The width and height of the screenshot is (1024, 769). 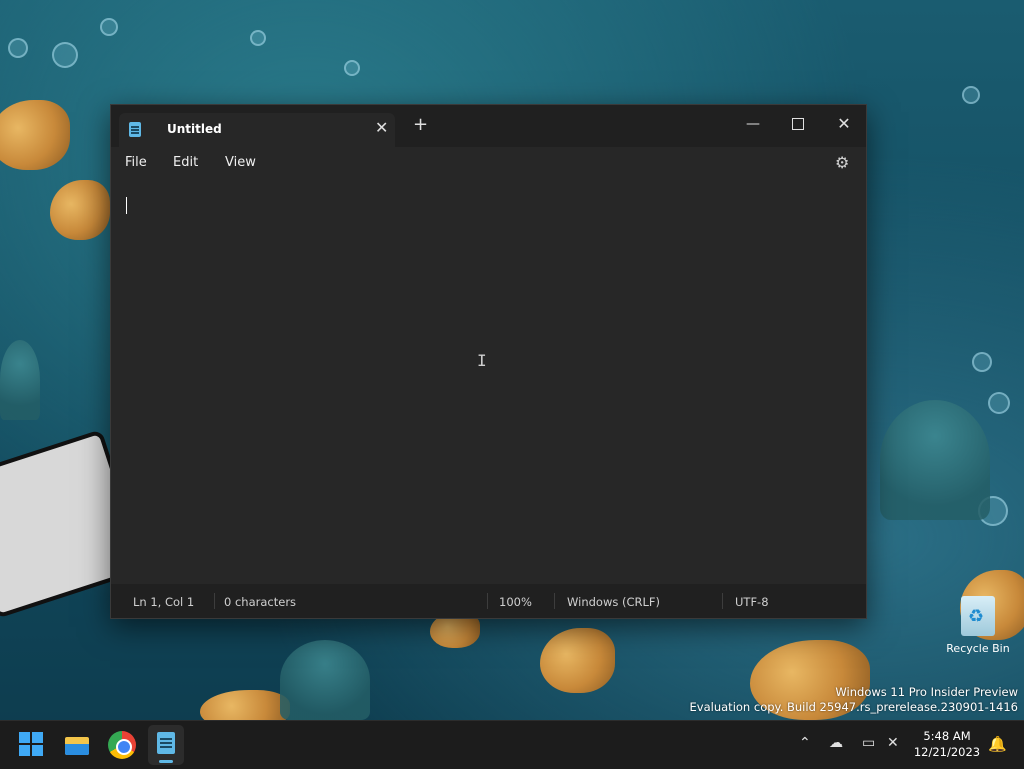 I want to click on taskbar: ⌃ ☁ ▭ ✕ 5:48 AM 12/21/2023 🔔, so click(x=512, y=744).